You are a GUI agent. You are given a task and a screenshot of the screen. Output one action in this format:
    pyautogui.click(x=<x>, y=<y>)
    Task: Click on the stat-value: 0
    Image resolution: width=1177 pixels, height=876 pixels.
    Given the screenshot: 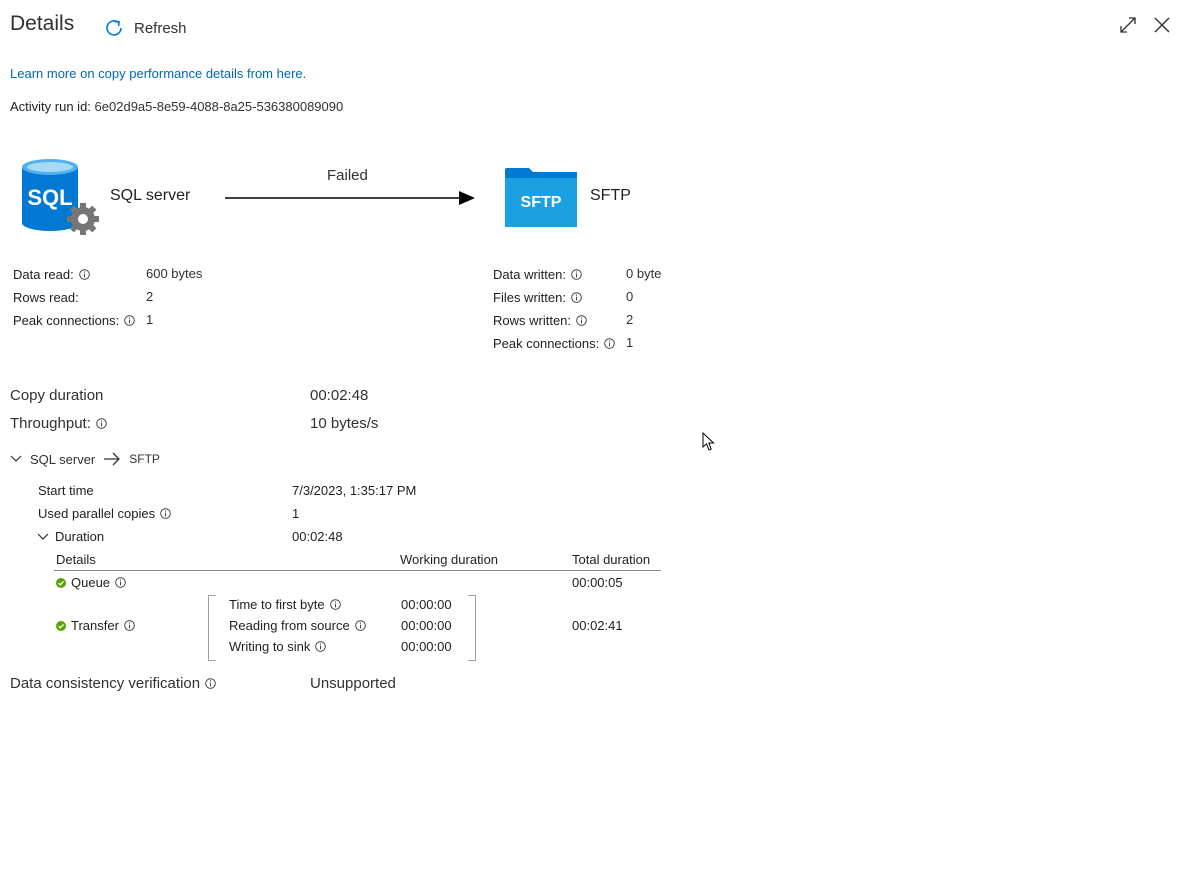 What is the action you would take?
    pyautogui.click(x=630, y=296)
    